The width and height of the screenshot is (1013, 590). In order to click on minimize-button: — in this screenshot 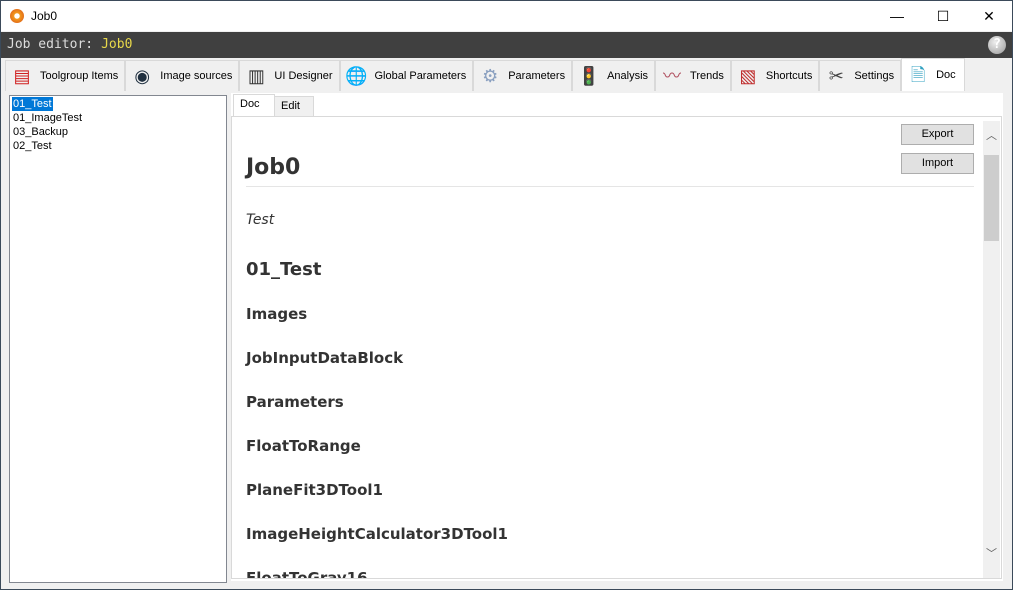, I will do `click(897, 16)`.